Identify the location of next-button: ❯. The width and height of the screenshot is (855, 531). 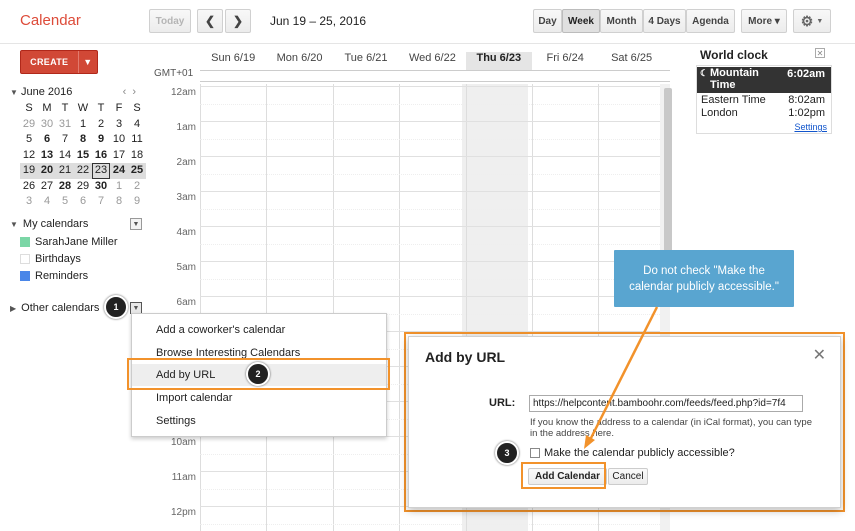
(238, 21).